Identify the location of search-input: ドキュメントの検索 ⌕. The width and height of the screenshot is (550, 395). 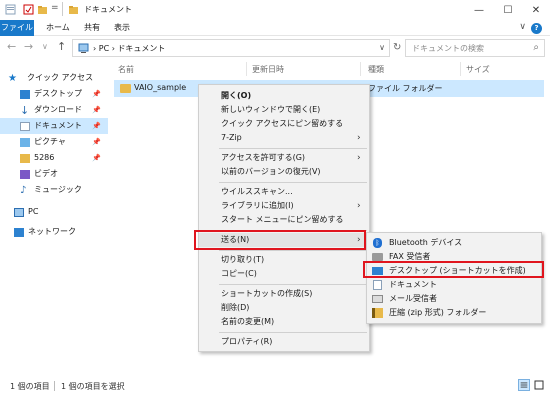
(475, 48).